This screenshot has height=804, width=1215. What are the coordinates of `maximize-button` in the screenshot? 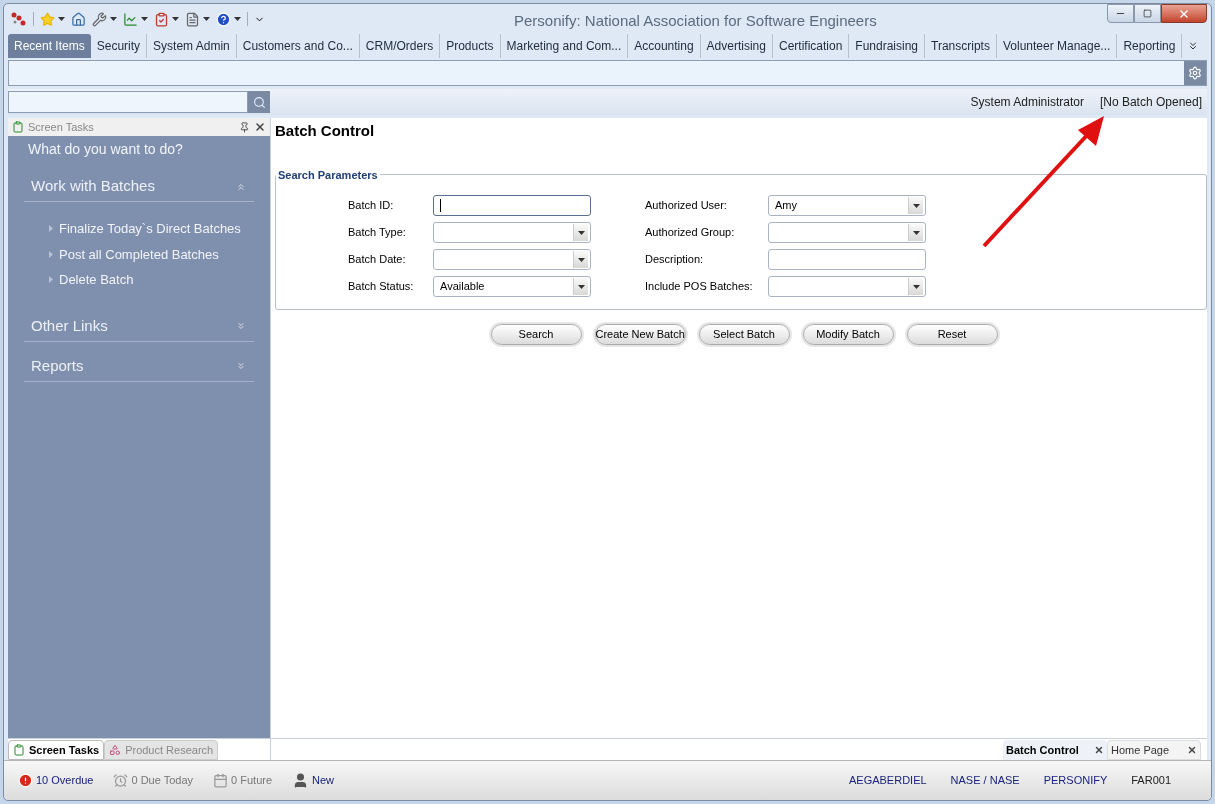 It's located at (1147, 13).